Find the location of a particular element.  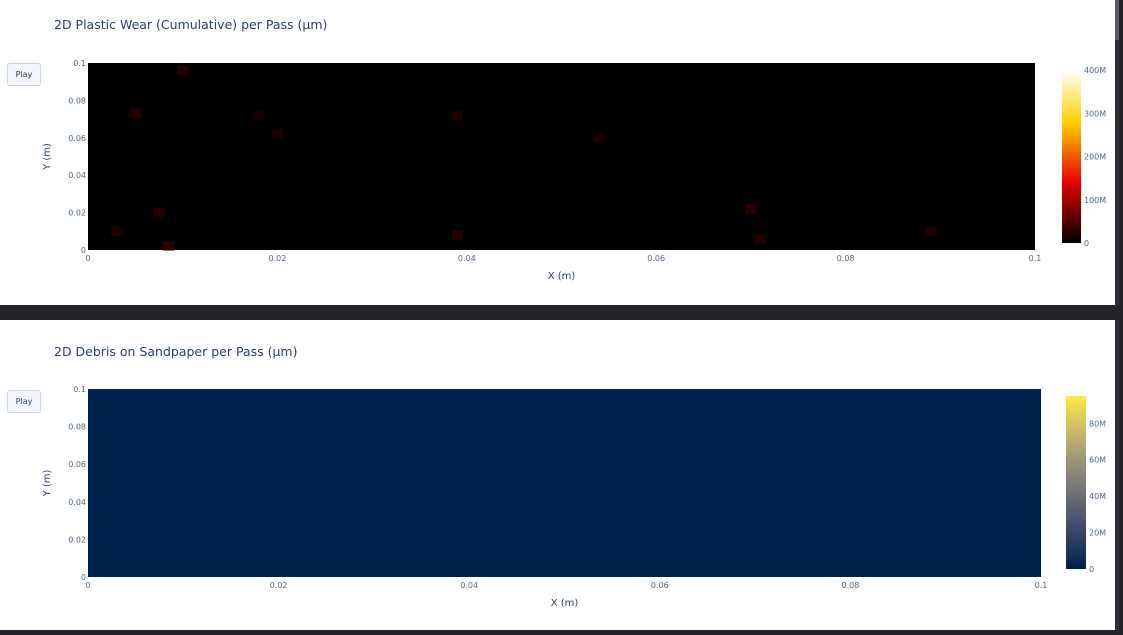

colorbar-tick-label: 80M is located at coordinates (1097, 423).